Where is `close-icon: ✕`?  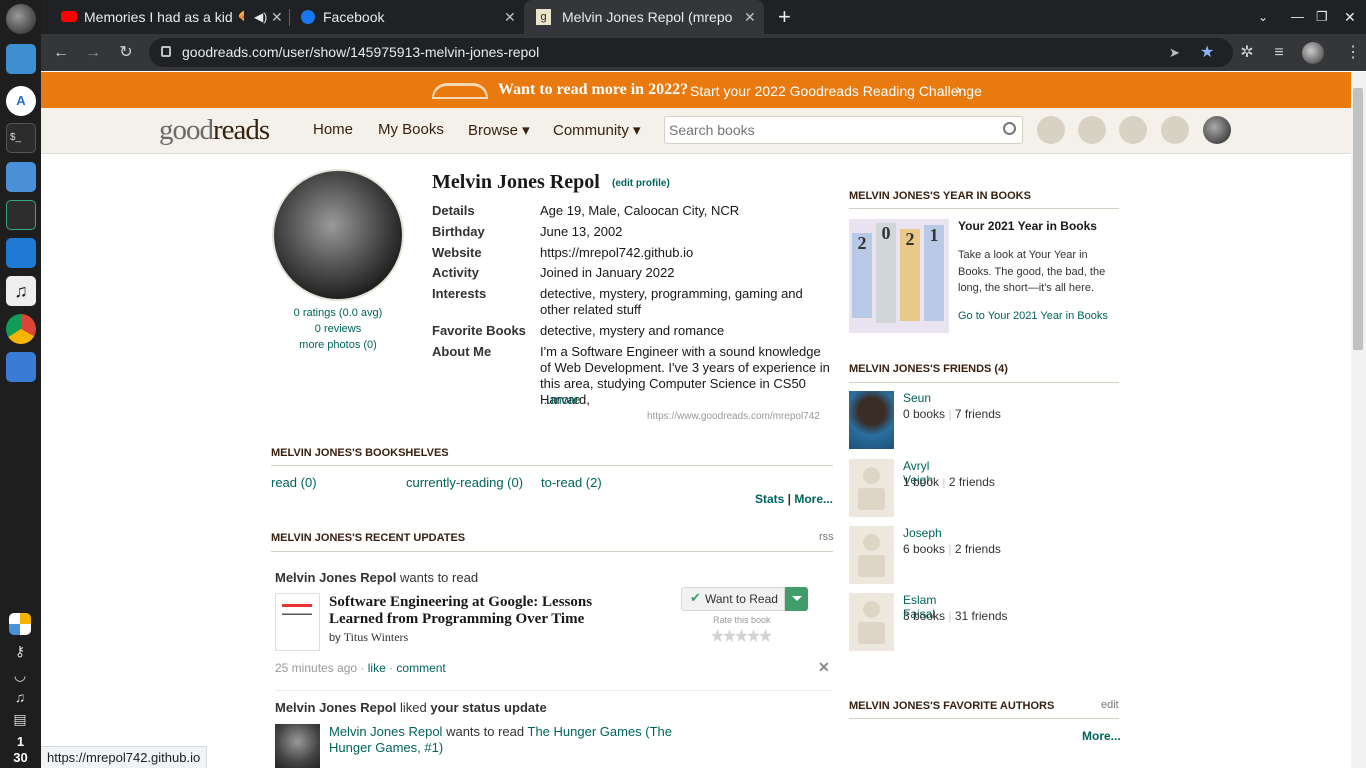
close-icon: ✕ is located at coordinates (824, 667).